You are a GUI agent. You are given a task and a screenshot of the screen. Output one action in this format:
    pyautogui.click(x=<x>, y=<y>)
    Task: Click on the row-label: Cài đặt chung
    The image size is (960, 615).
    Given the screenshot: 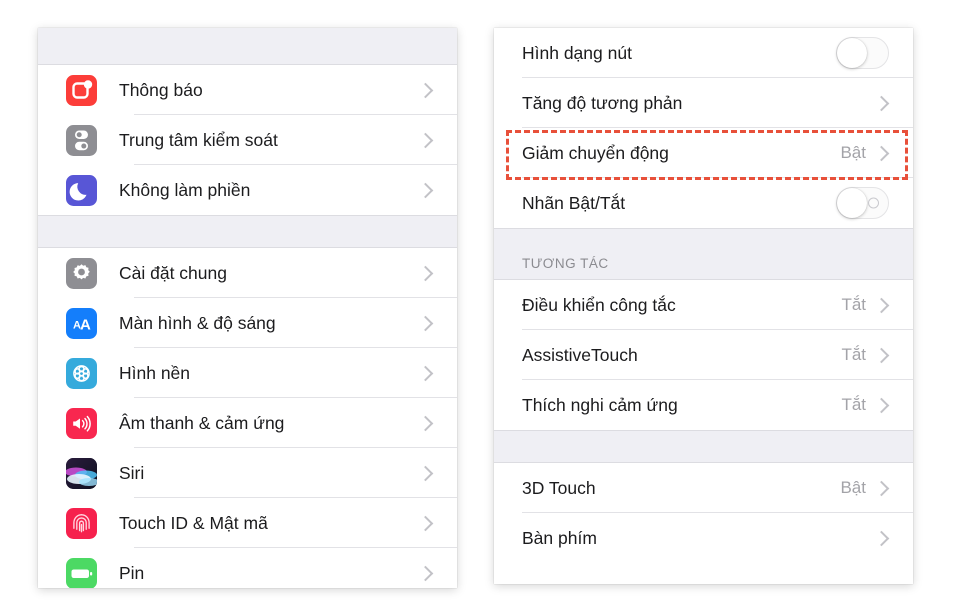 What is the action you would take?
    pyautogui.click(x=173, y=272)
    